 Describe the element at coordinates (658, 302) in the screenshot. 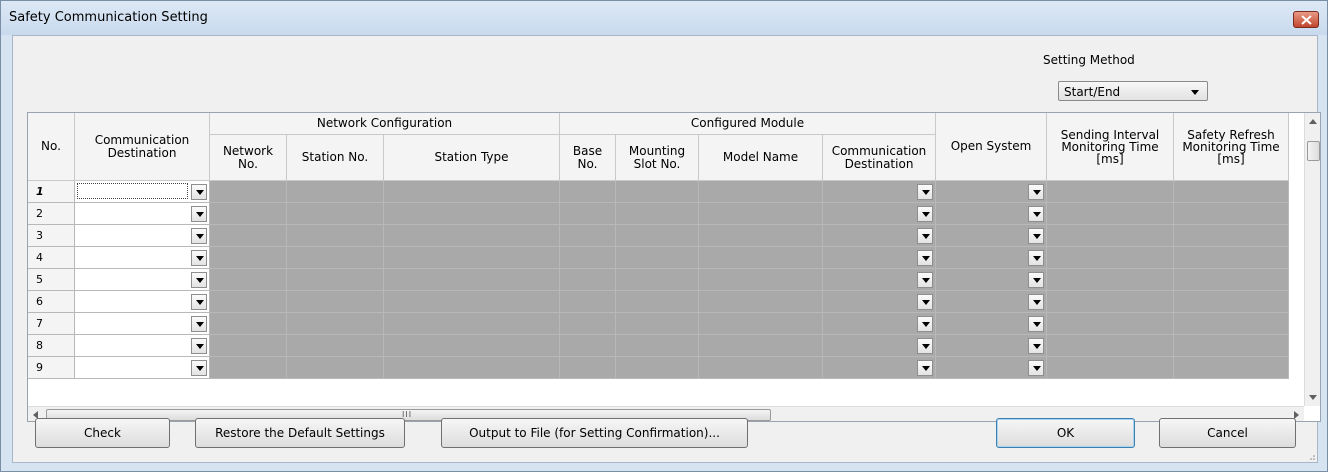

I see `table-row: 6` at that location.